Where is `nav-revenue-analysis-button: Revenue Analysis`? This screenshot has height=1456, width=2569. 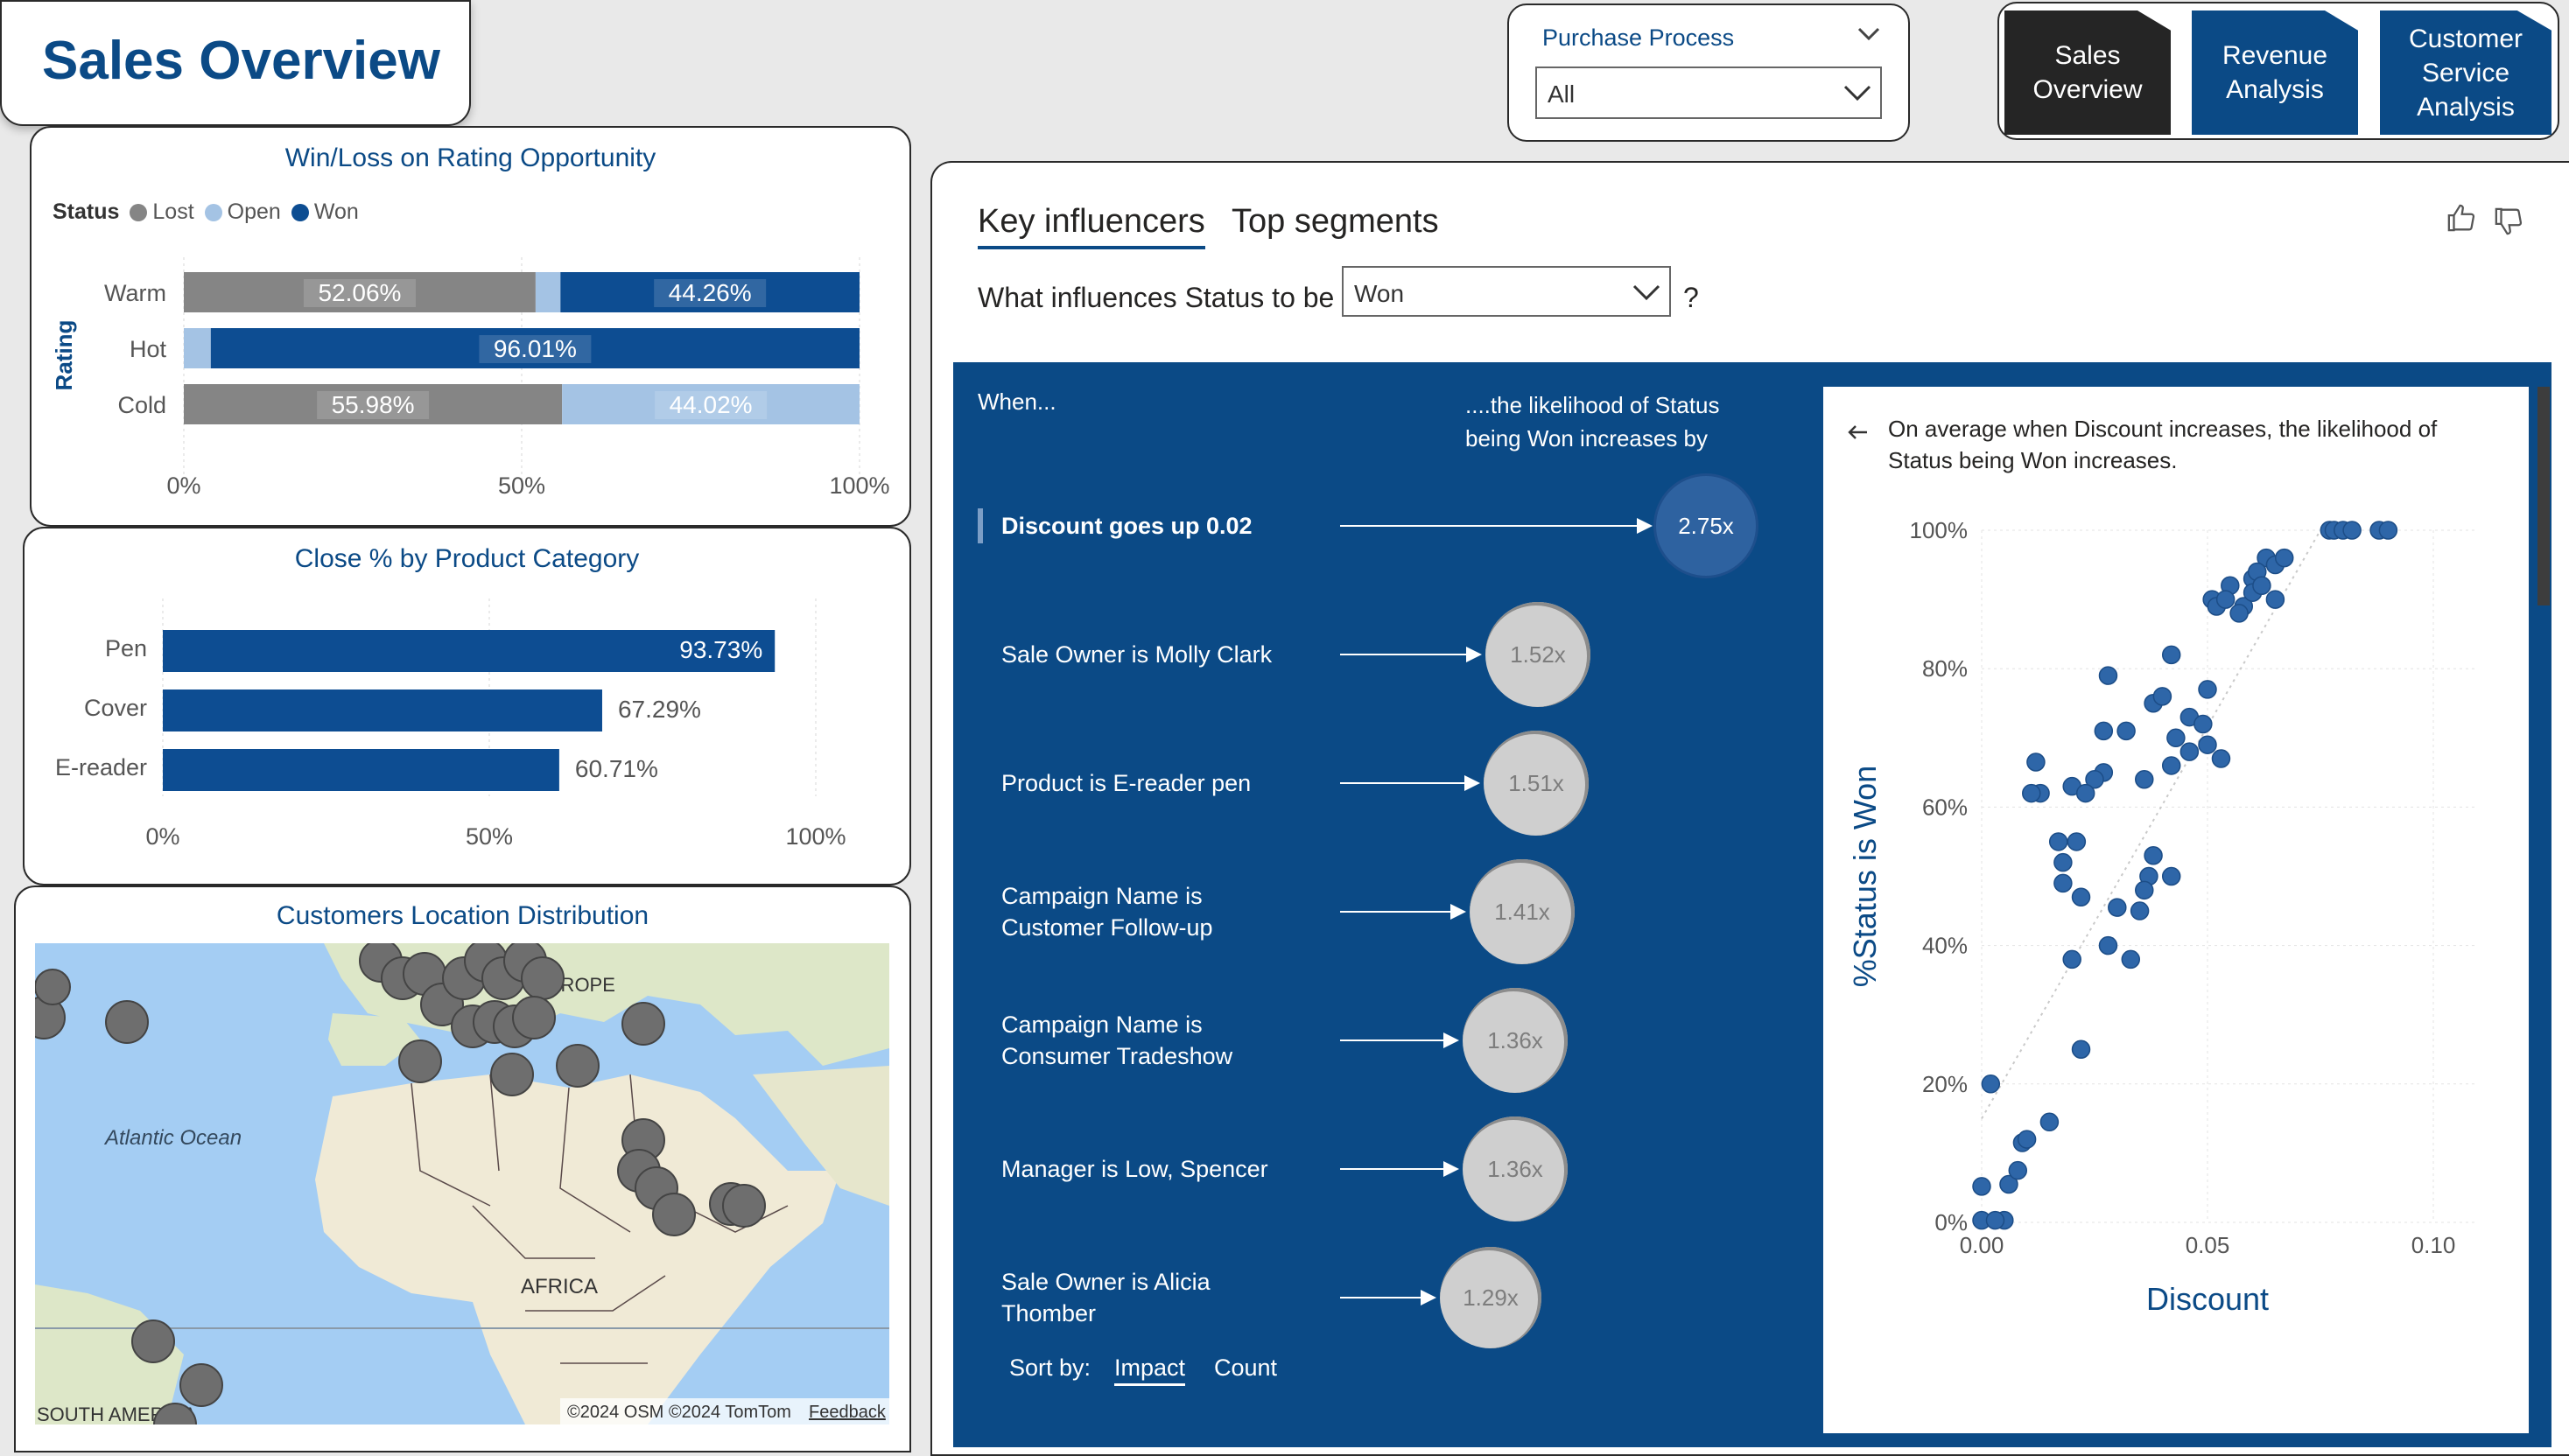 nav-revenue-analysis-button: Revenue Analysis is located at coordinates (2275, 72).